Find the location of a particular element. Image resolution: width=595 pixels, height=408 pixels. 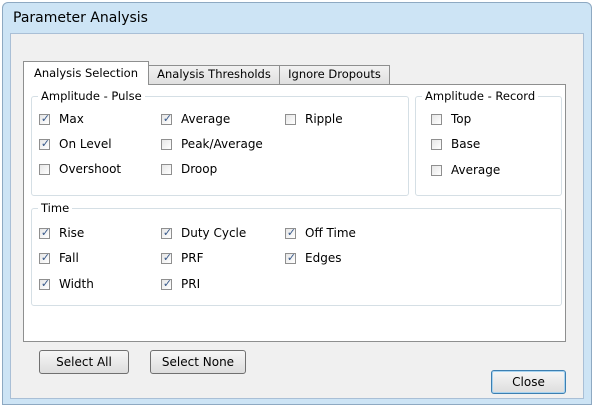

rise-checkbox: ✓ Rise is located at coordinates (61, 233).